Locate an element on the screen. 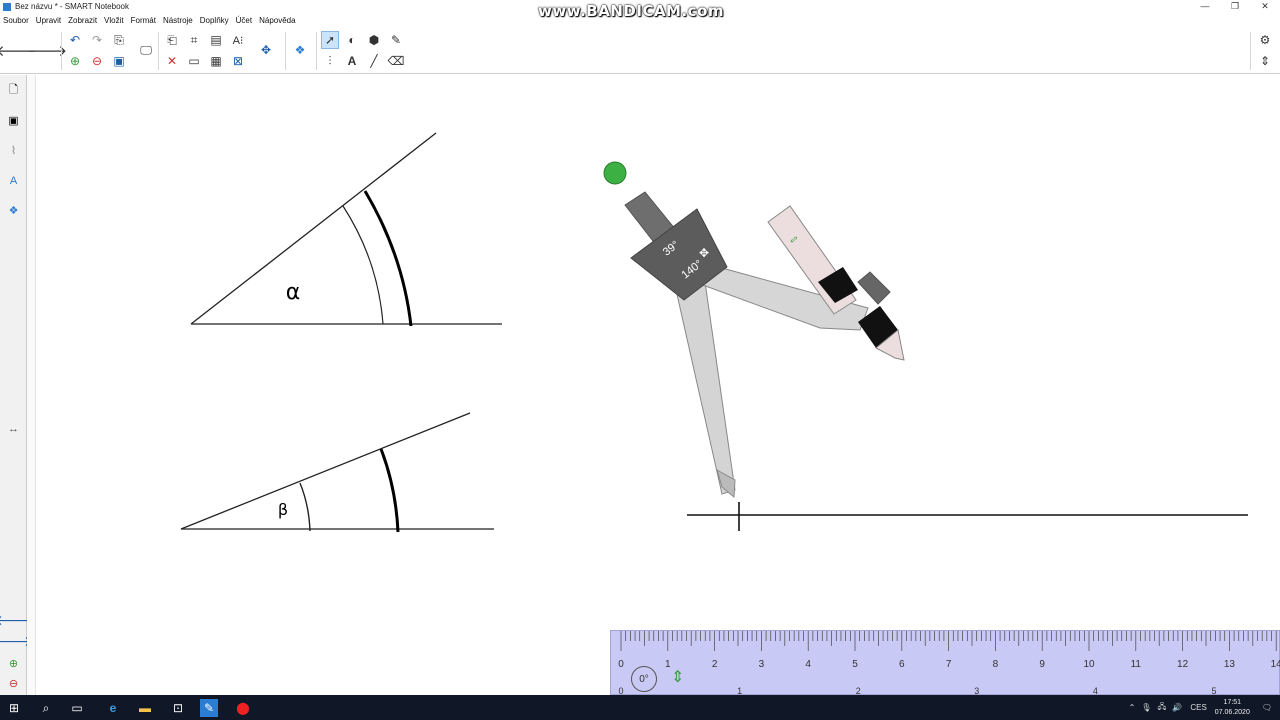 The image size is (1280, 720). construction-line is located at coordinates (967, 516).